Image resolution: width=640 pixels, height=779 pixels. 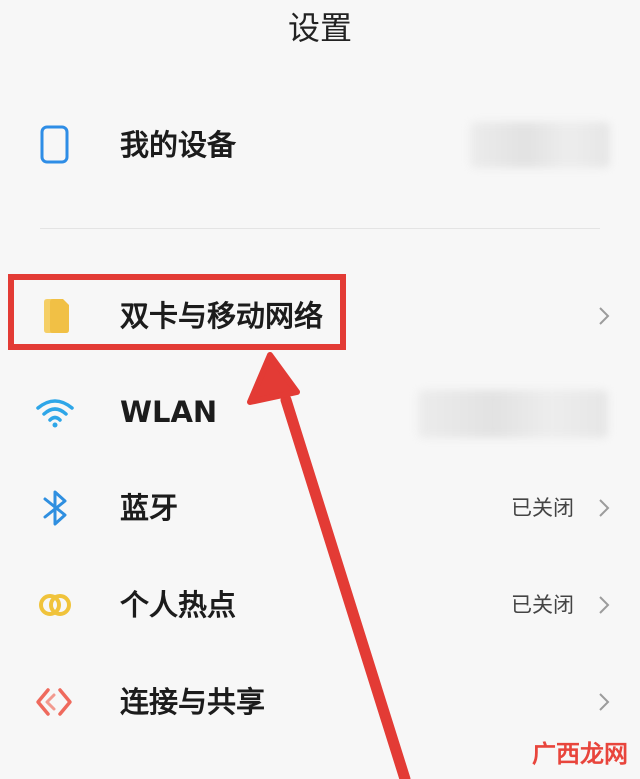 What do you see at coordinates (319, 28) in the screenshot?
I see `page-title: 设置` at bounding box center [319, 28].